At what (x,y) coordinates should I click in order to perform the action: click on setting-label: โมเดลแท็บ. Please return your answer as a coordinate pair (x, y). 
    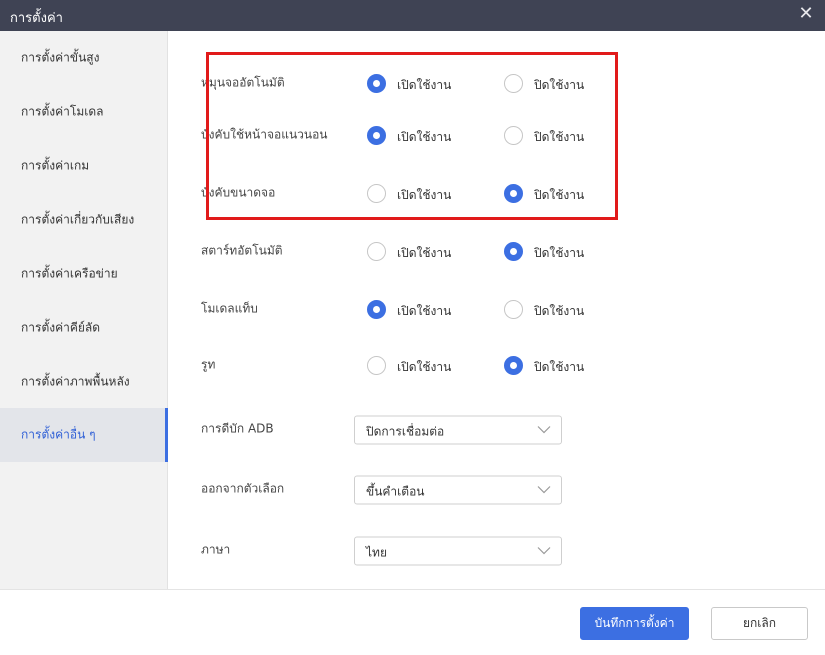
    Looking at the image, I should click on (229, 308).